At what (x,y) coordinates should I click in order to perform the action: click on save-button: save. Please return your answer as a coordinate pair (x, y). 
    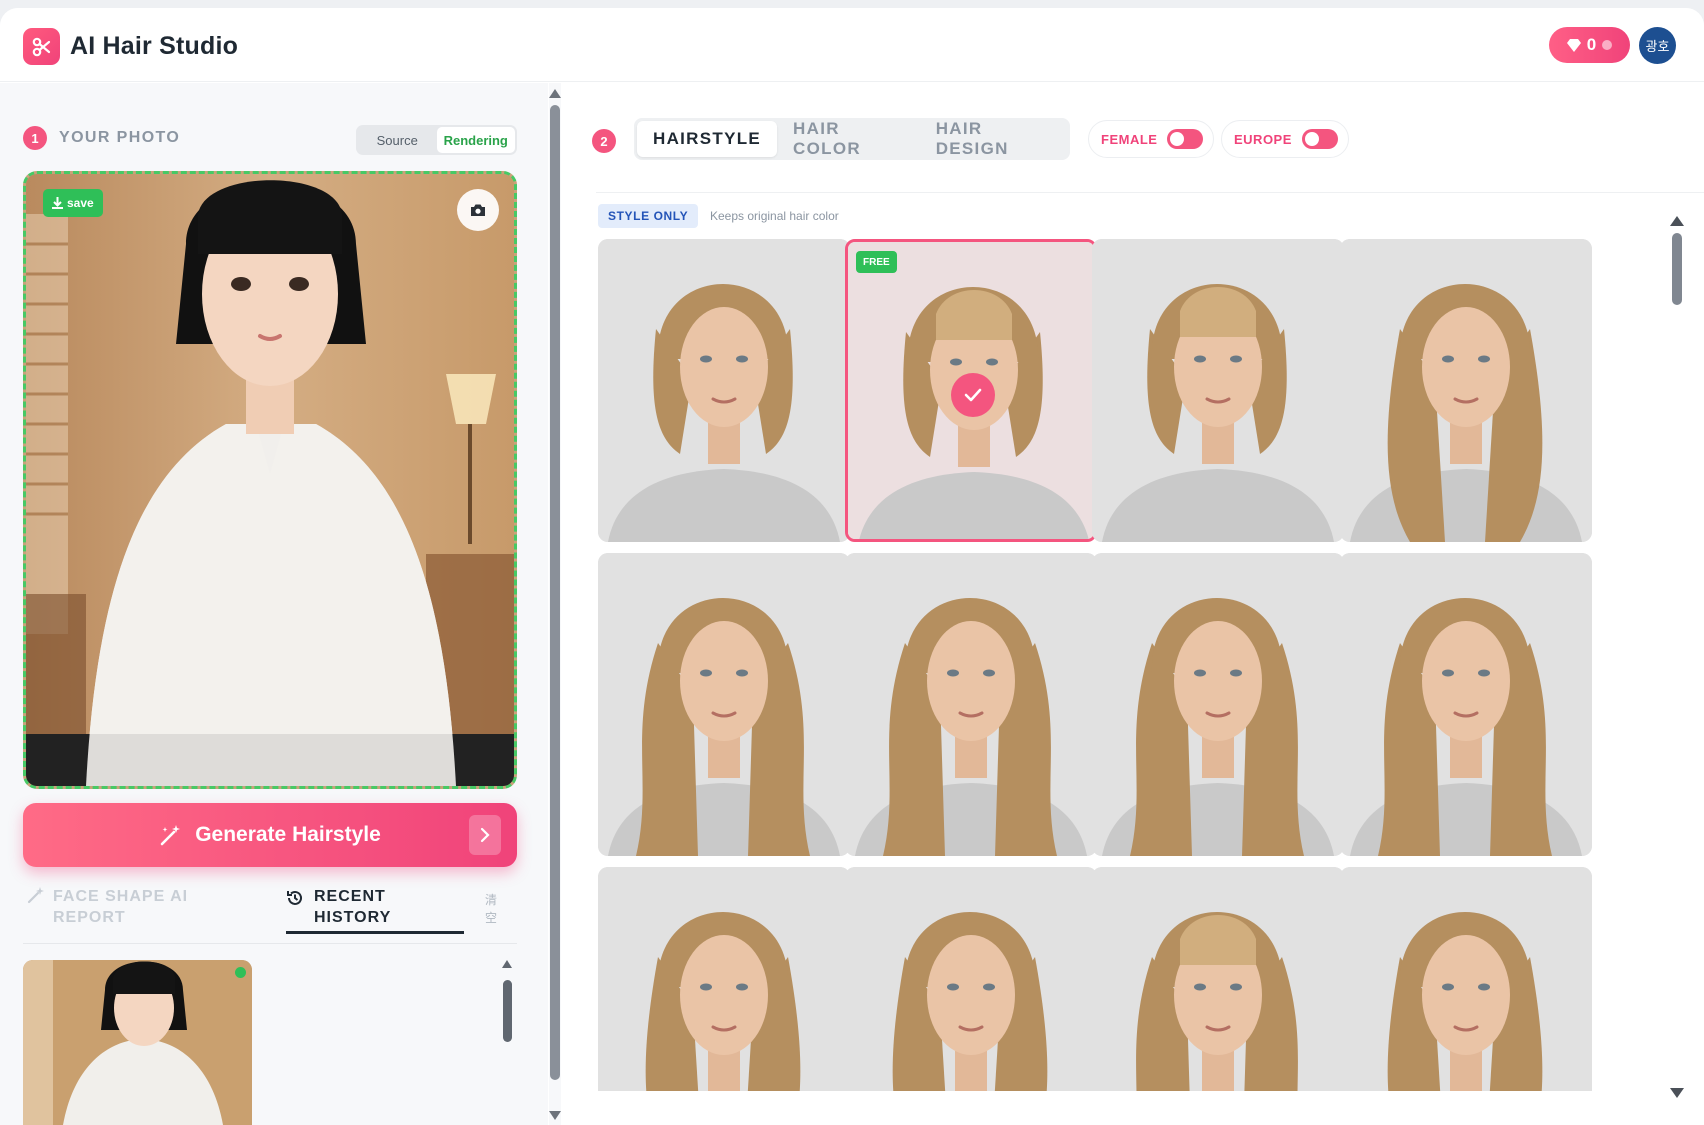
    Looking at the image, I should click on (73, 203).